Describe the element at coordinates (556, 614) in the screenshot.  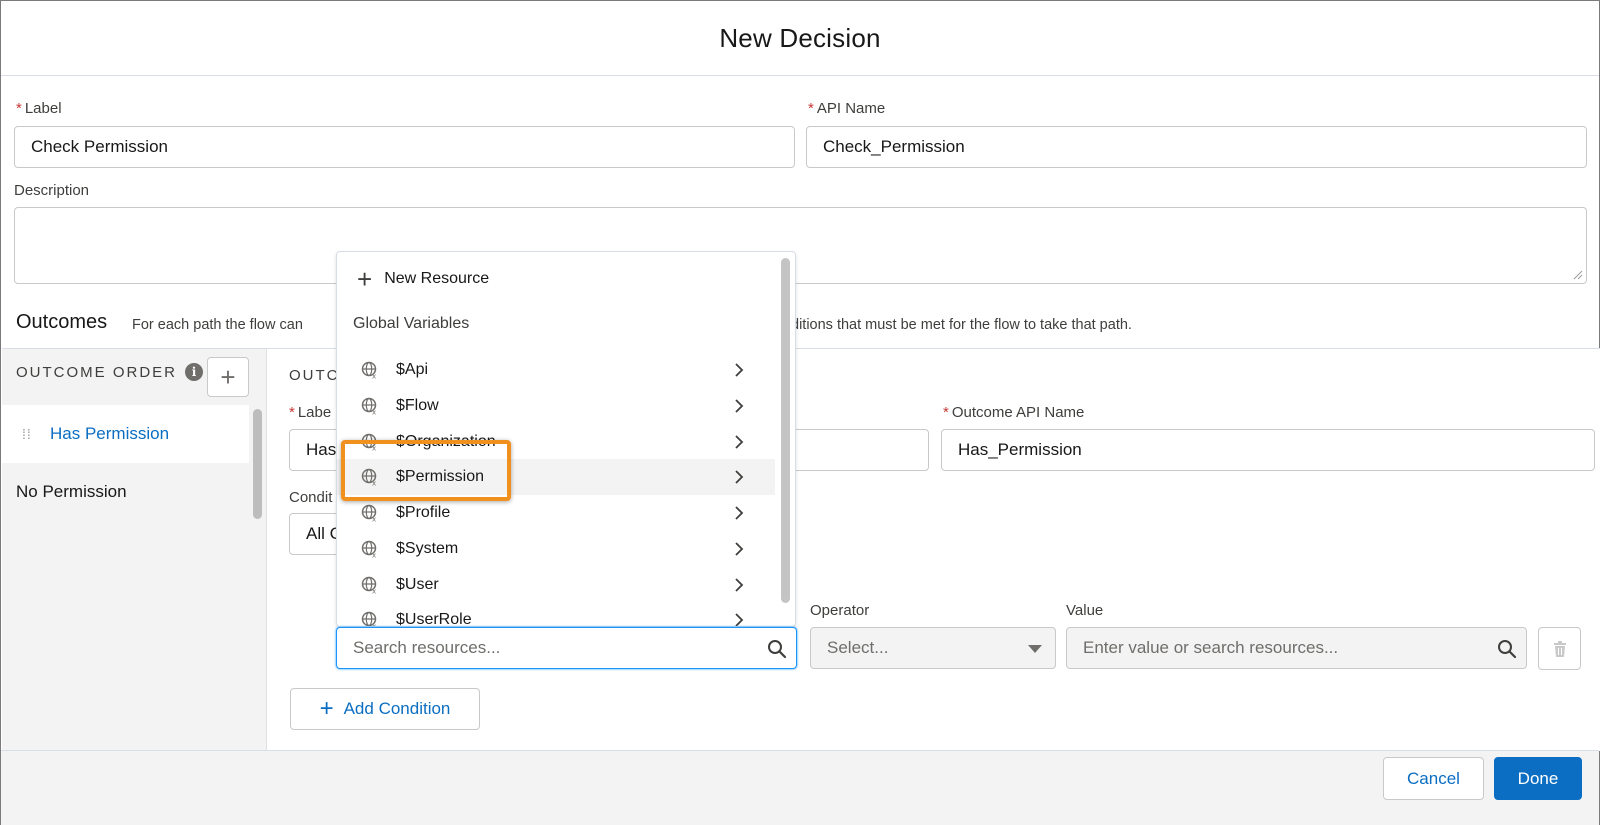
I see `global-variable-userrole: x $UserRole` at that location.